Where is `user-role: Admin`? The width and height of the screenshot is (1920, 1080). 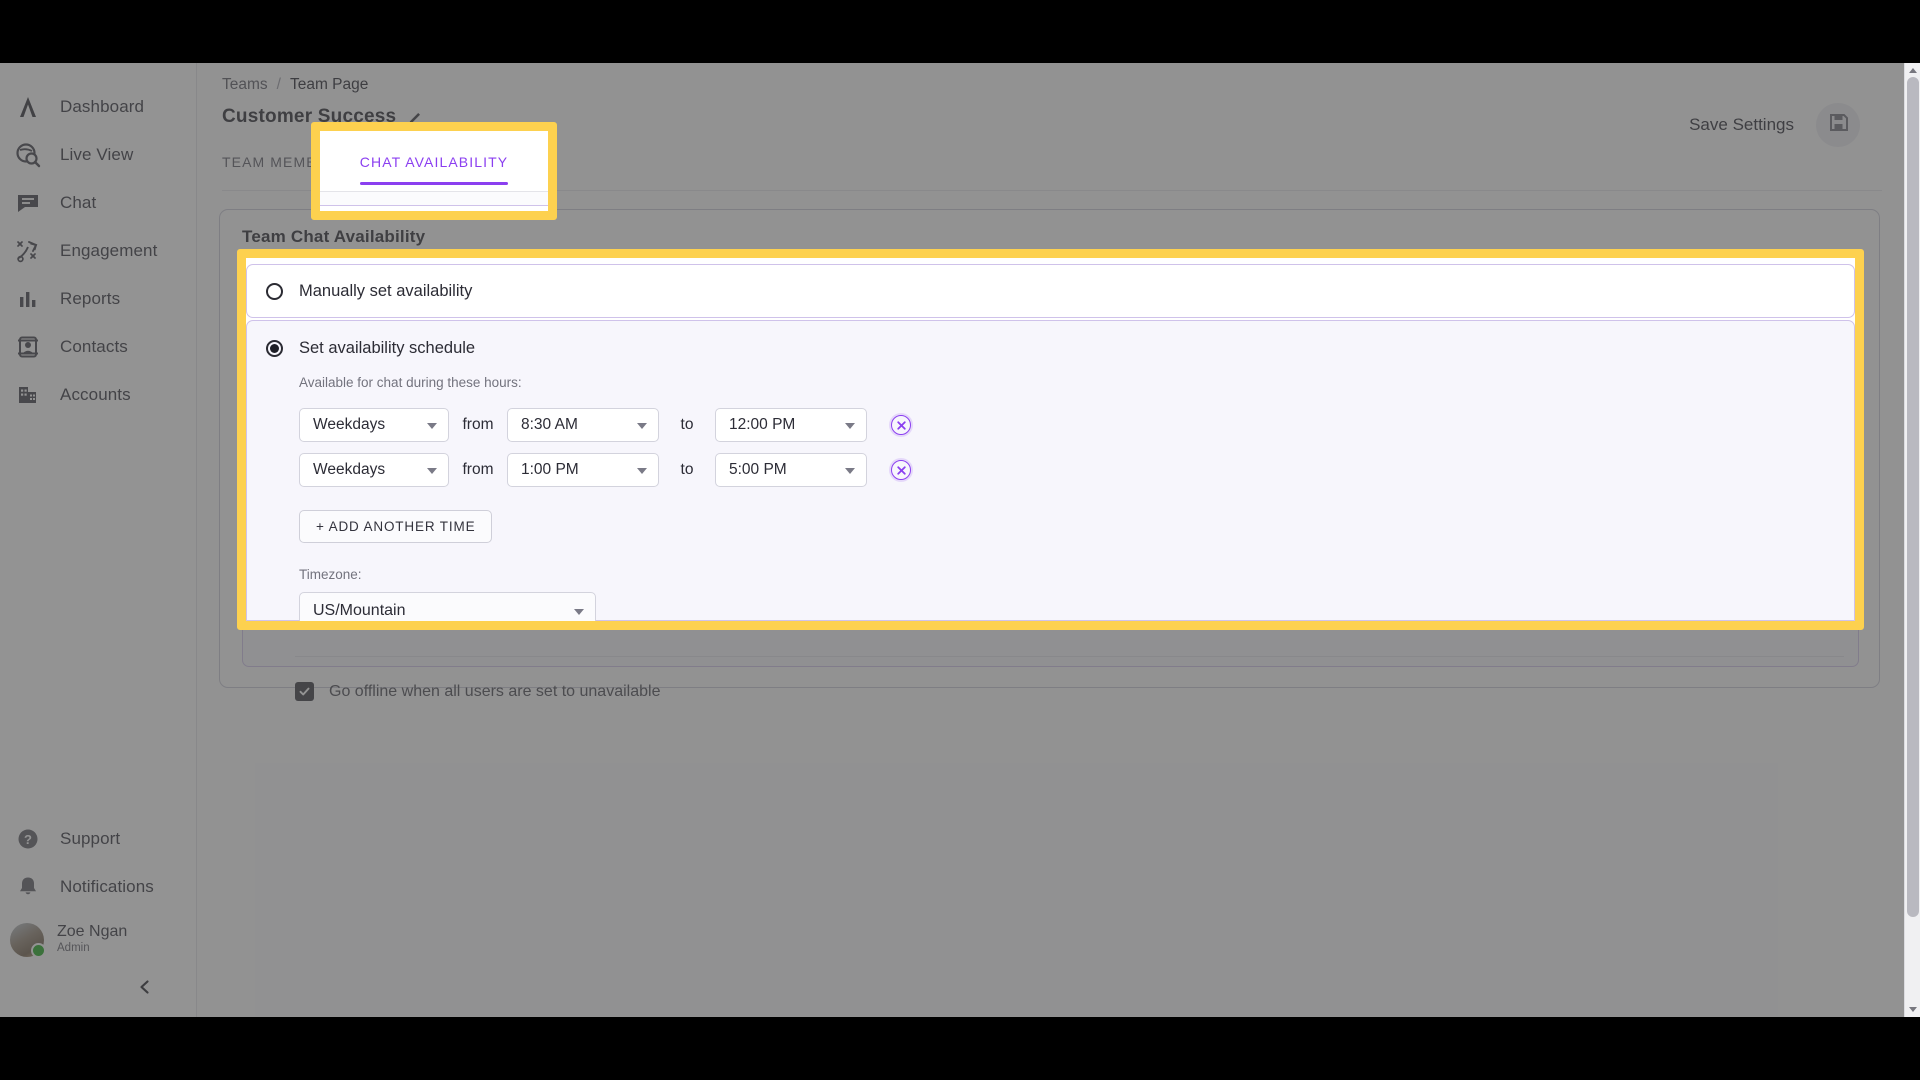
user-role: Admin is located at coordinates (73, 948).